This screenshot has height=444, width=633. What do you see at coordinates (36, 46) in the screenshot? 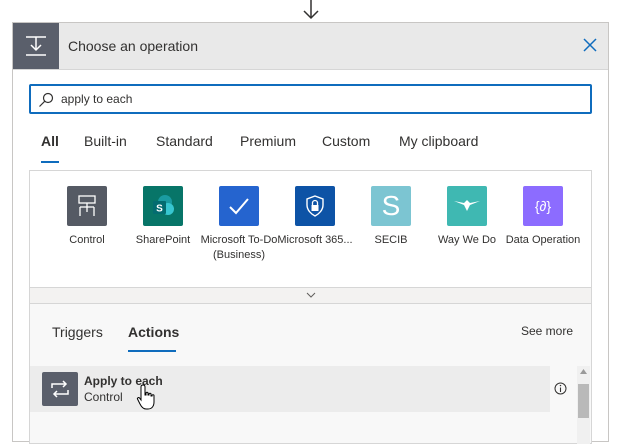
I see `operation-icon` at bounding box center [36, 46].